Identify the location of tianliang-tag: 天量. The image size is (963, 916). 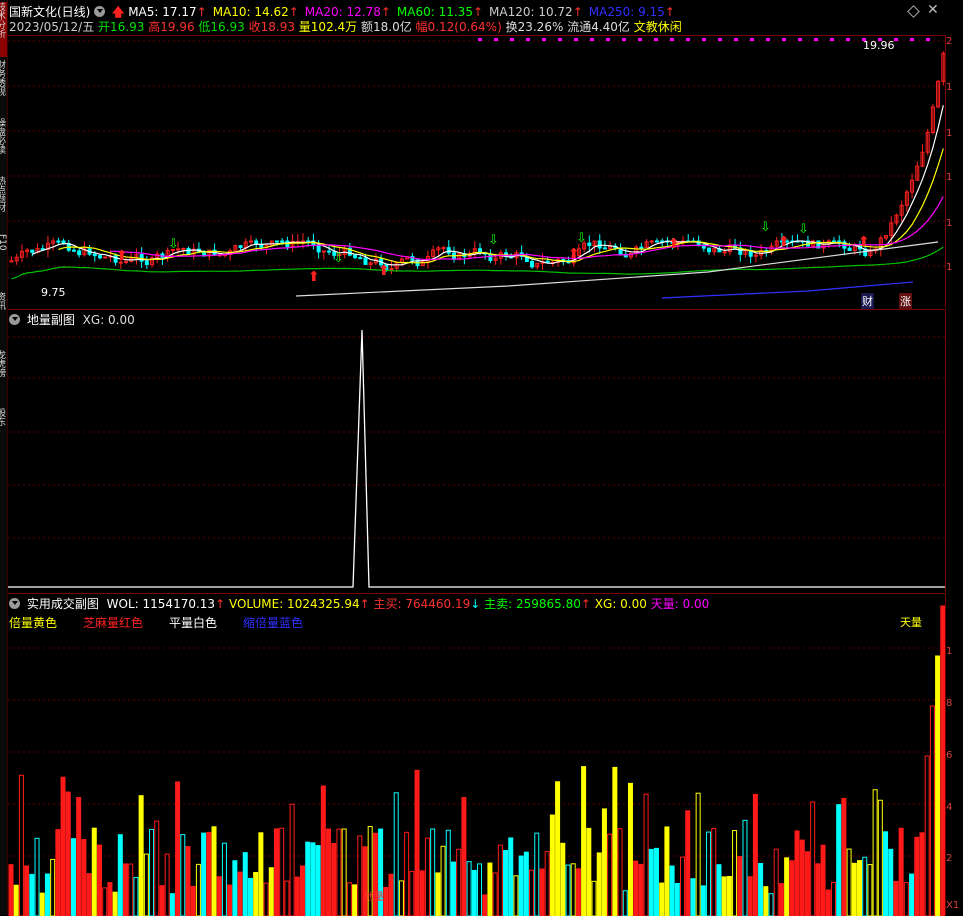
(911, 622).